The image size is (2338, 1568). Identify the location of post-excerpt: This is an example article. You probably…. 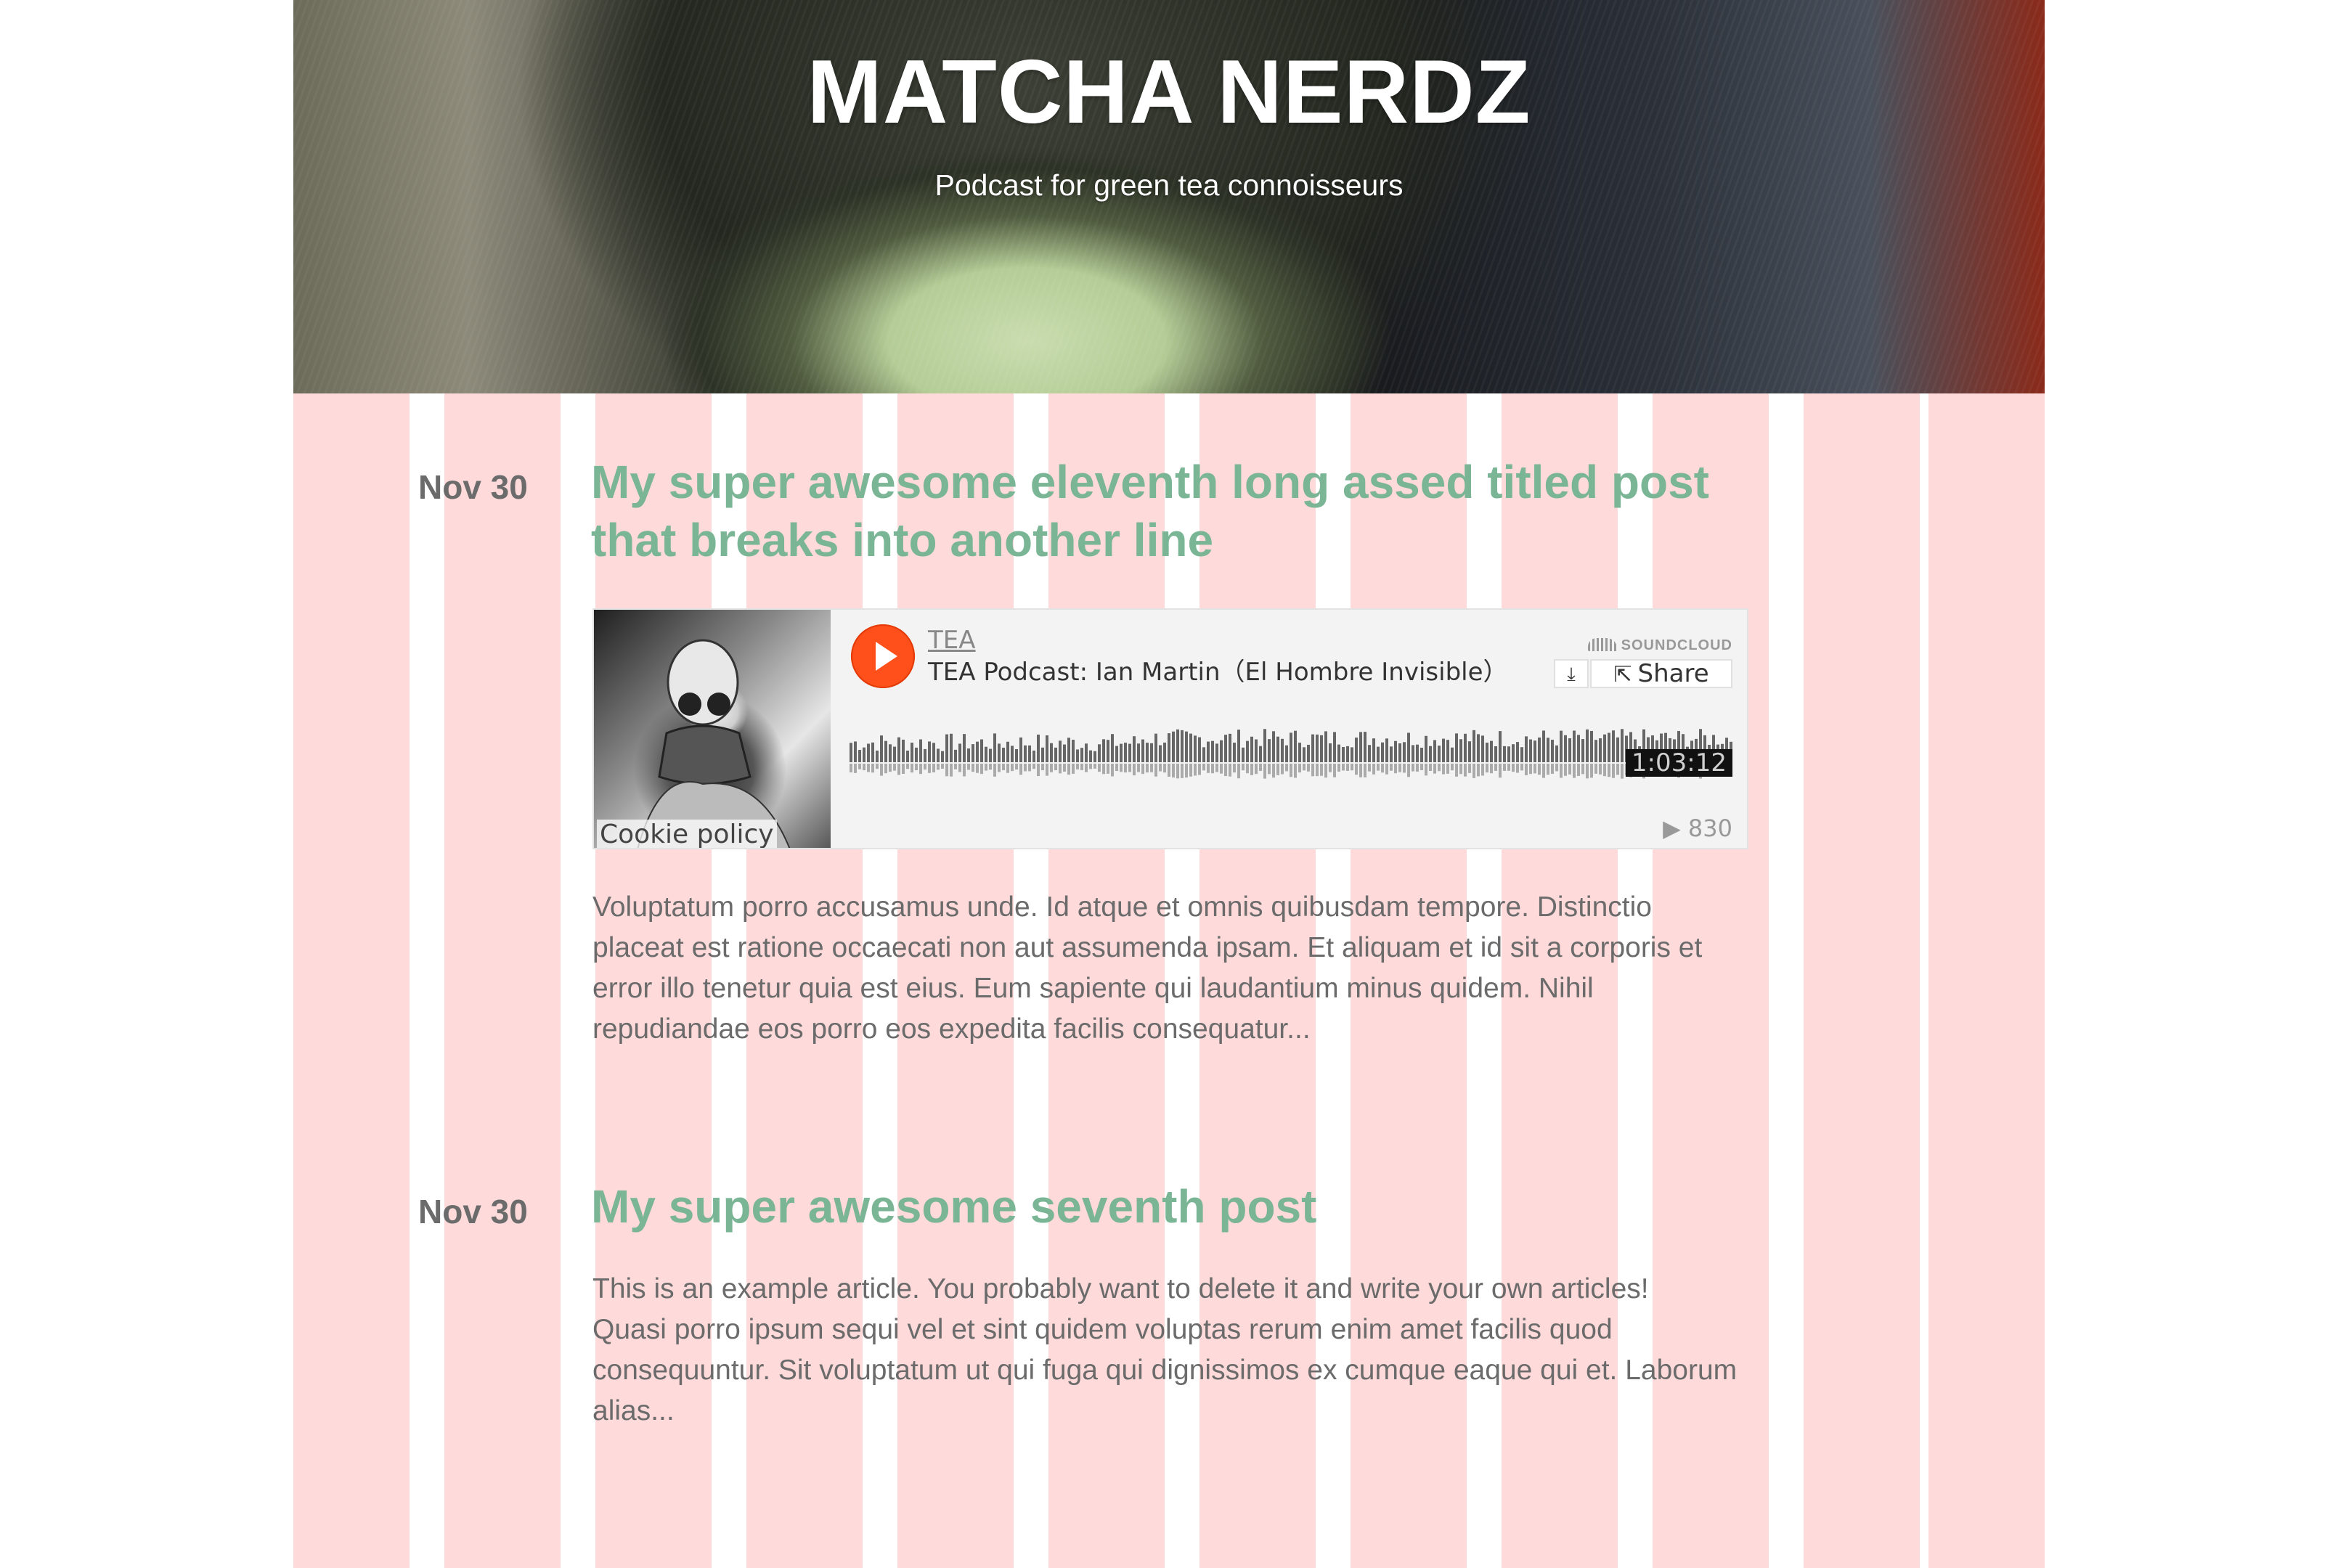
(1169, 1351).